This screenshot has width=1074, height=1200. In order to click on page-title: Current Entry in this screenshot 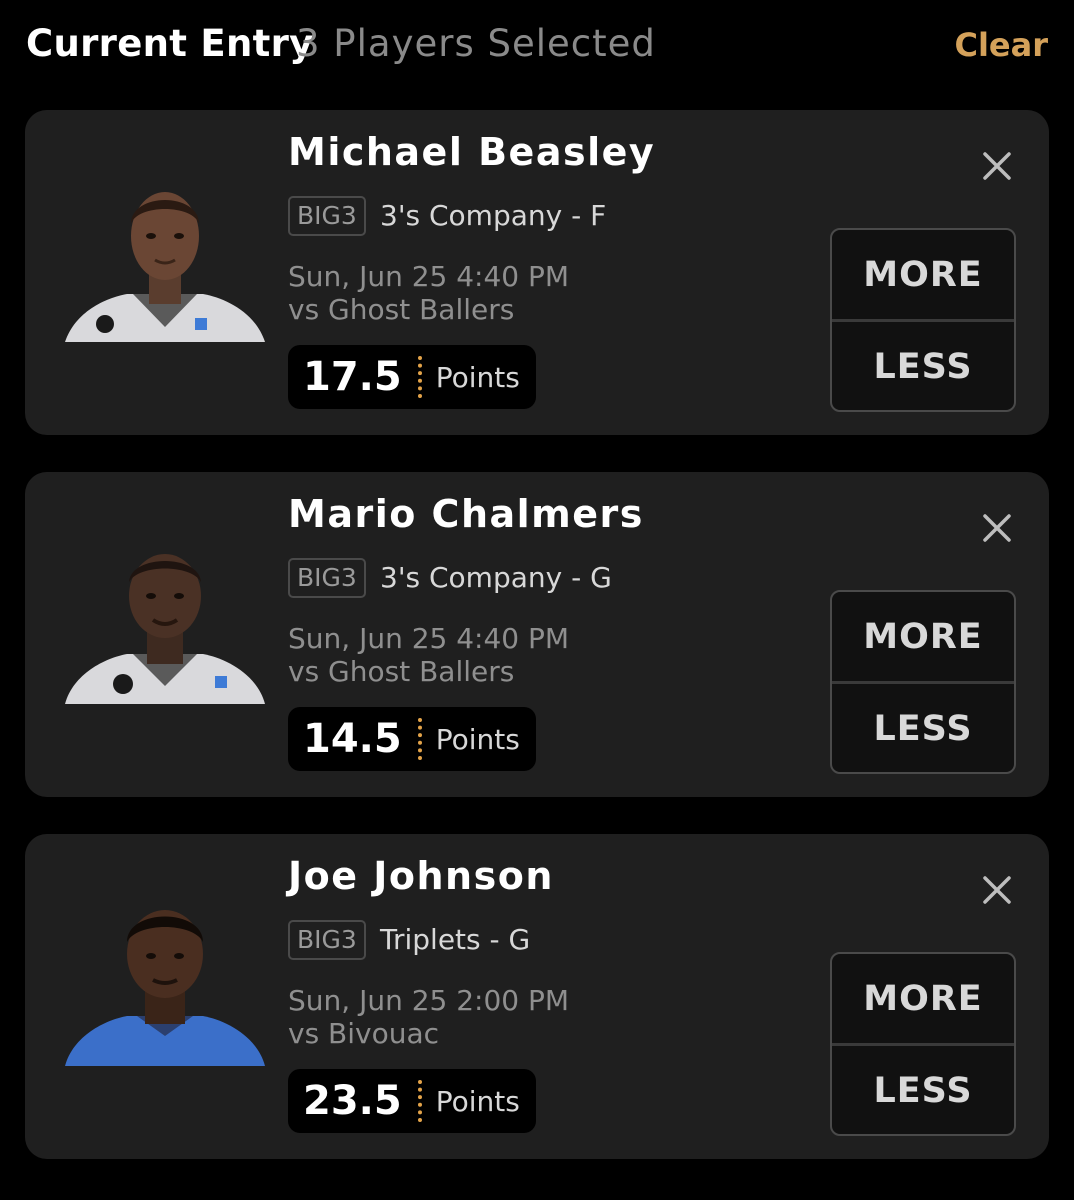, I will do `click(170, 43)`.